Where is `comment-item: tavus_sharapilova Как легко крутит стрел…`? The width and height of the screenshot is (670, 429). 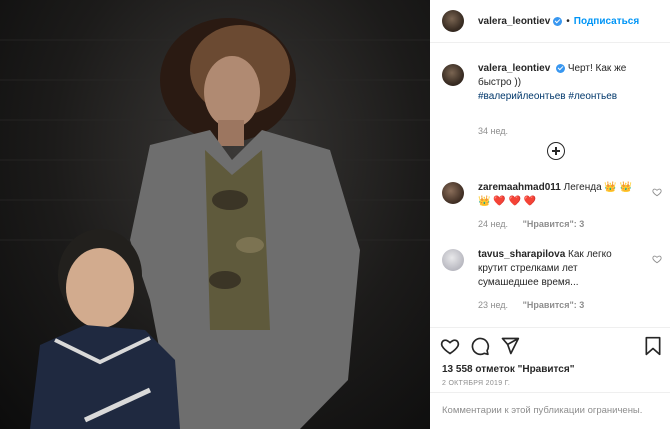 comment-item: tavus_sharapilova Как легко крутит стрел… is located at coordinates (556, 280).